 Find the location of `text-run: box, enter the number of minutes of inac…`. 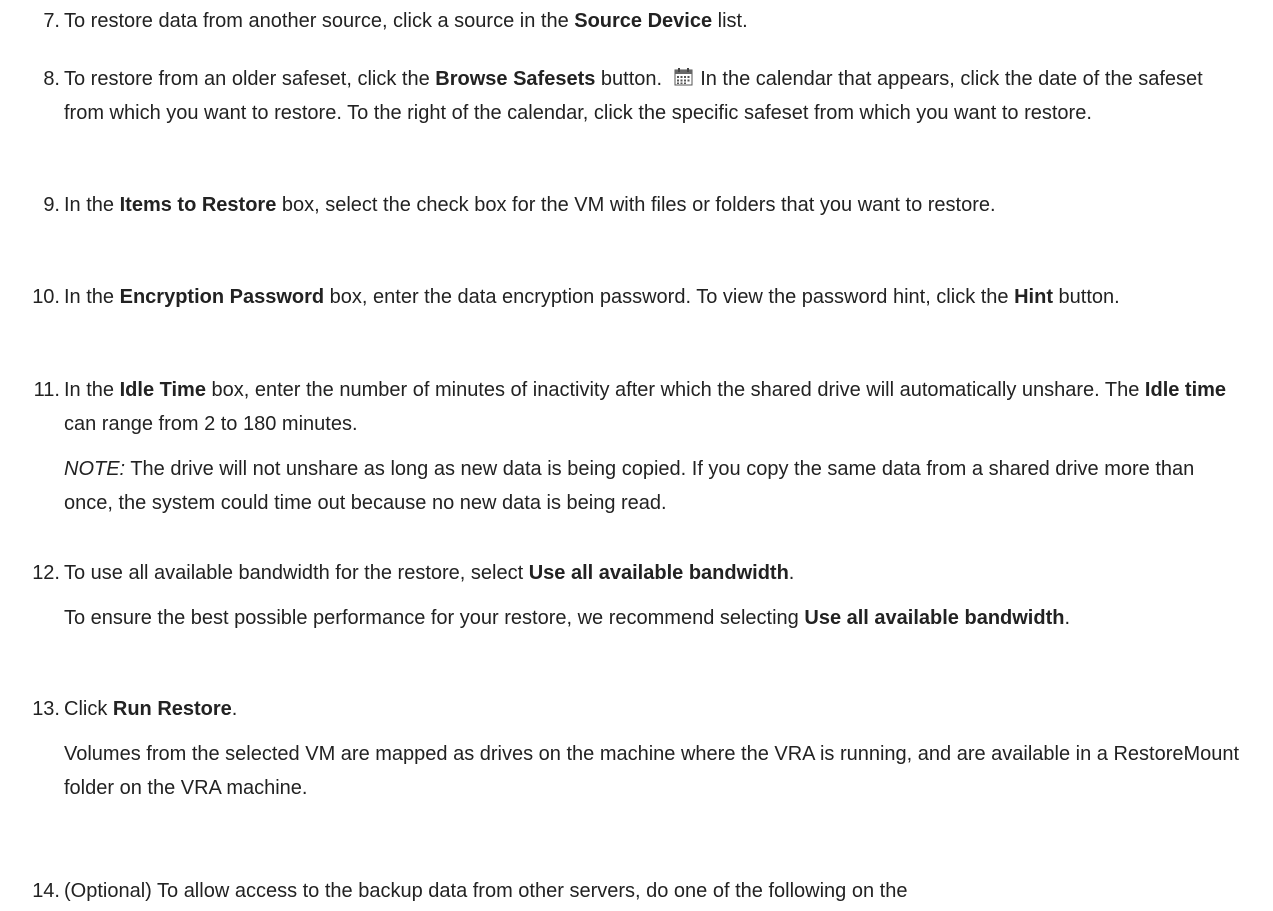

text-run: box, enter the number of minutes of inac… is located at coordinates (675, 390).